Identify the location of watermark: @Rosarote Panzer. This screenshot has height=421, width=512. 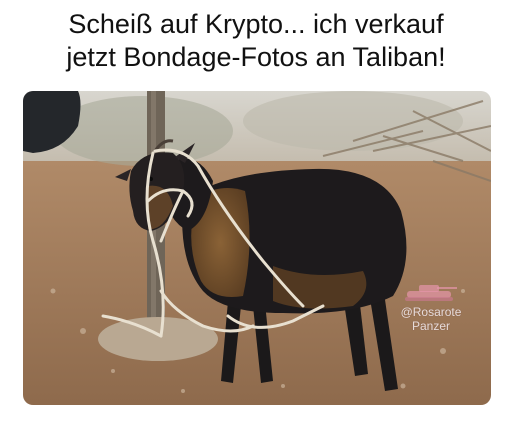
(431, 307).